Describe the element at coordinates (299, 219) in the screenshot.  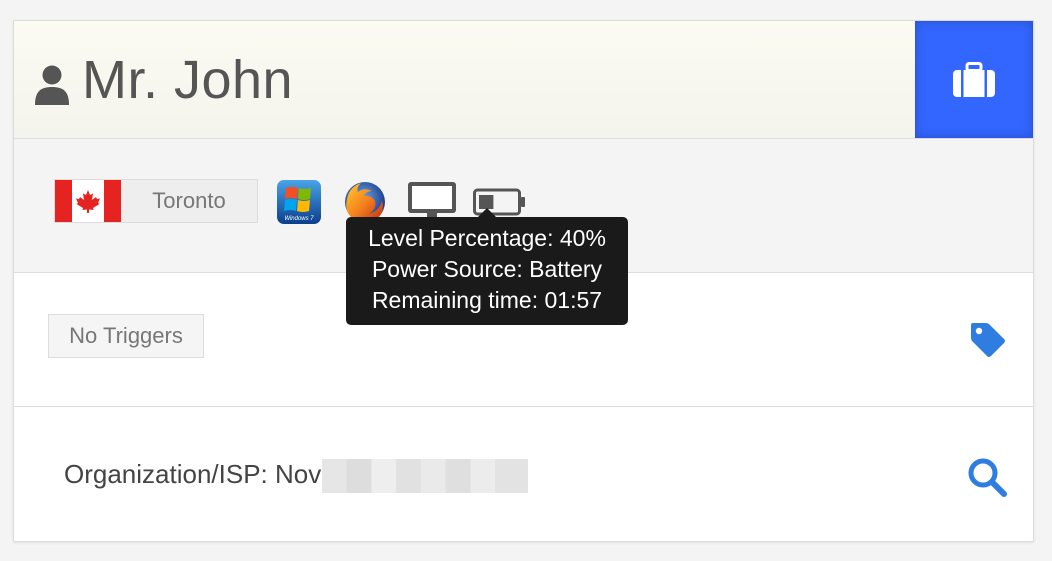
I see `svg-text: Windows 7` at that location.